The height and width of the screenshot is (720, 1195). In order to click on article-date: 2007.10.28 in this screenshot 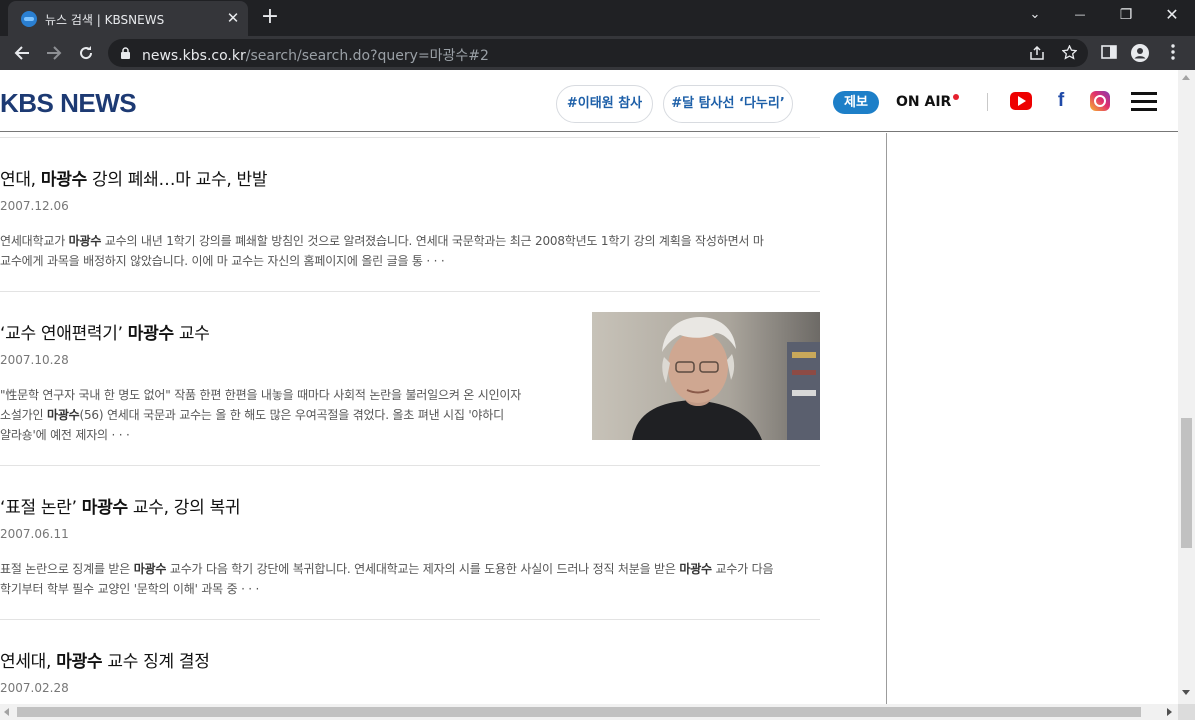, I will do `click(34, 360)`.